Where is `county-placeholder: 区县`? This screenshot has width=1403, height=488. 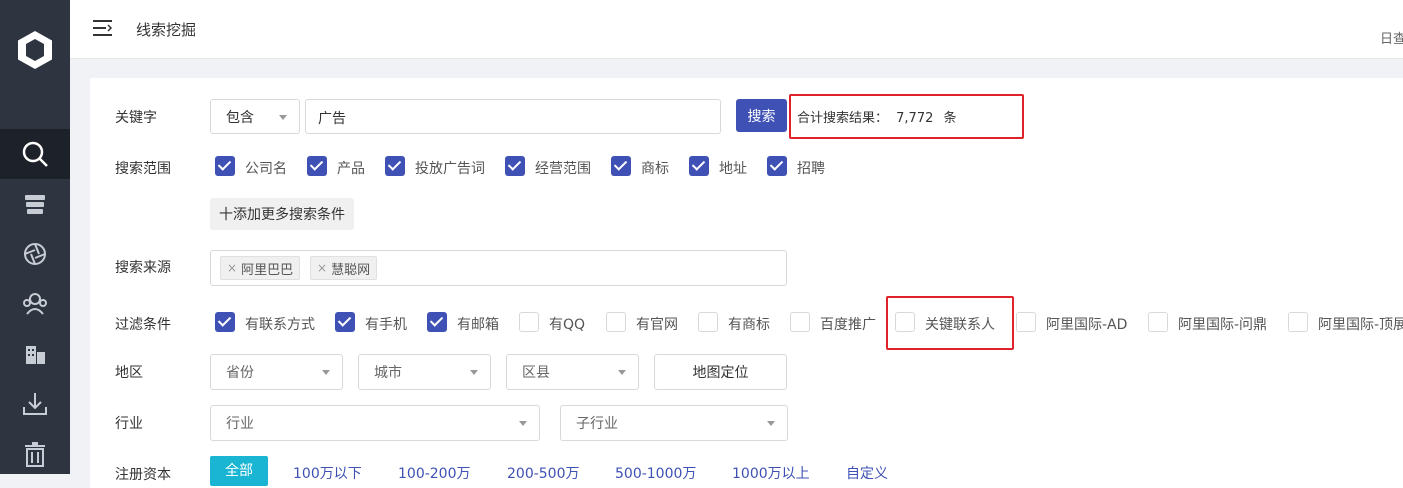 county-placeholder: 区县 is located at coordinates (536, 373).